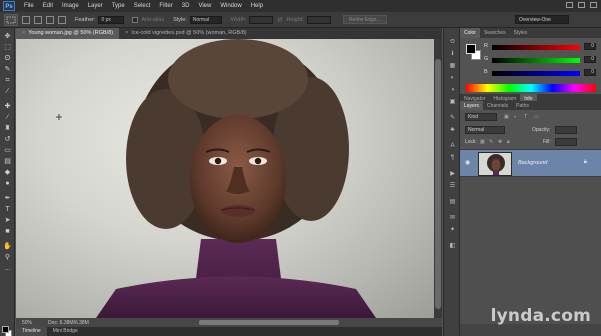 This screenshot has height=336, width=601. Describe the element at coordinates (118, 6) in the screenshot. I see `menu-type: Type` at that location.